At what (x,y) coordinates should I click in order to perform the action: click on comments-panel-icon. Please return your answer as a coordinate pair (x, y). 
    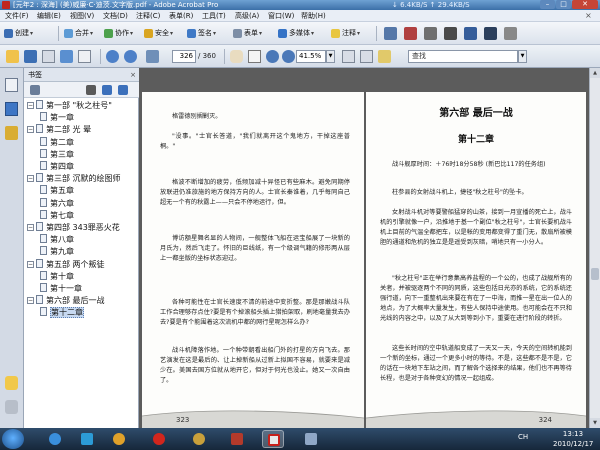
    Looking at the image, I should click on (11, 383).